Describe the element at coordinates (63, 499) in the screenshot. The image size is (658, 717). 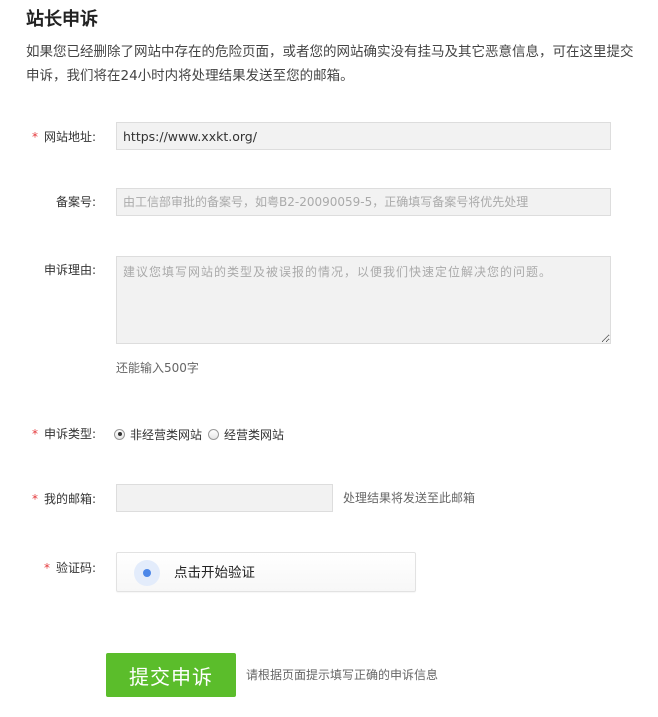
I see `email-label: * 我的邮箱:` at that location.